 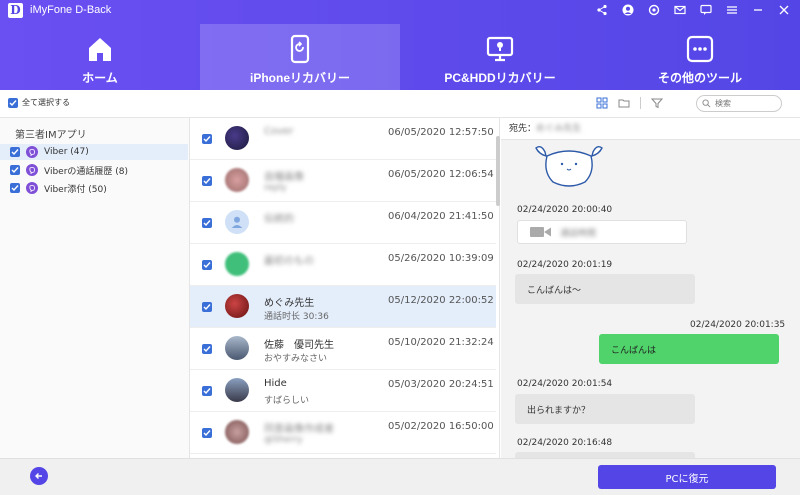 What do you see at coordinates (700, 49) in the screenshot?
I see `more-tools-icon` at bounding box center [700, 49].